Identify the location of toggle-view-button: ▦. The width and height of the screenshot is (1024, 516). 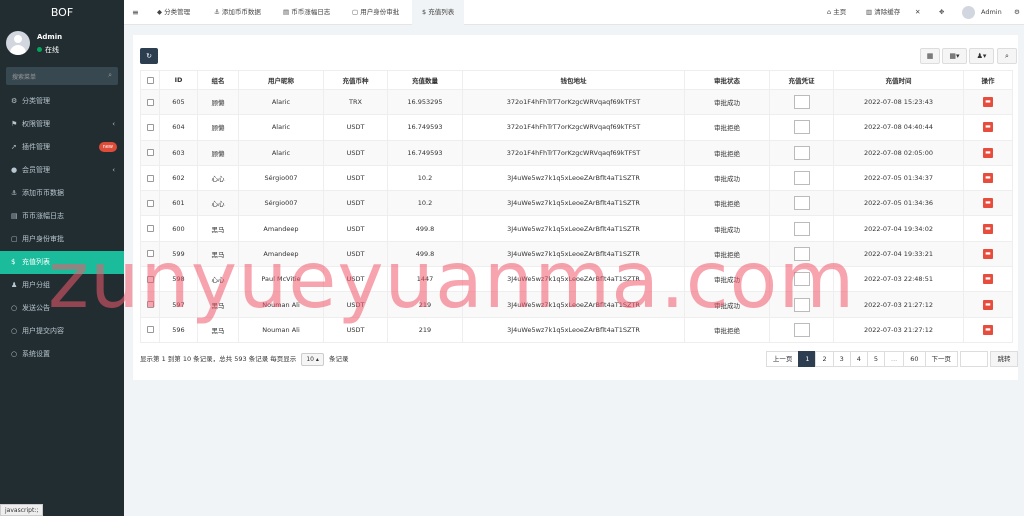
(930, 56).